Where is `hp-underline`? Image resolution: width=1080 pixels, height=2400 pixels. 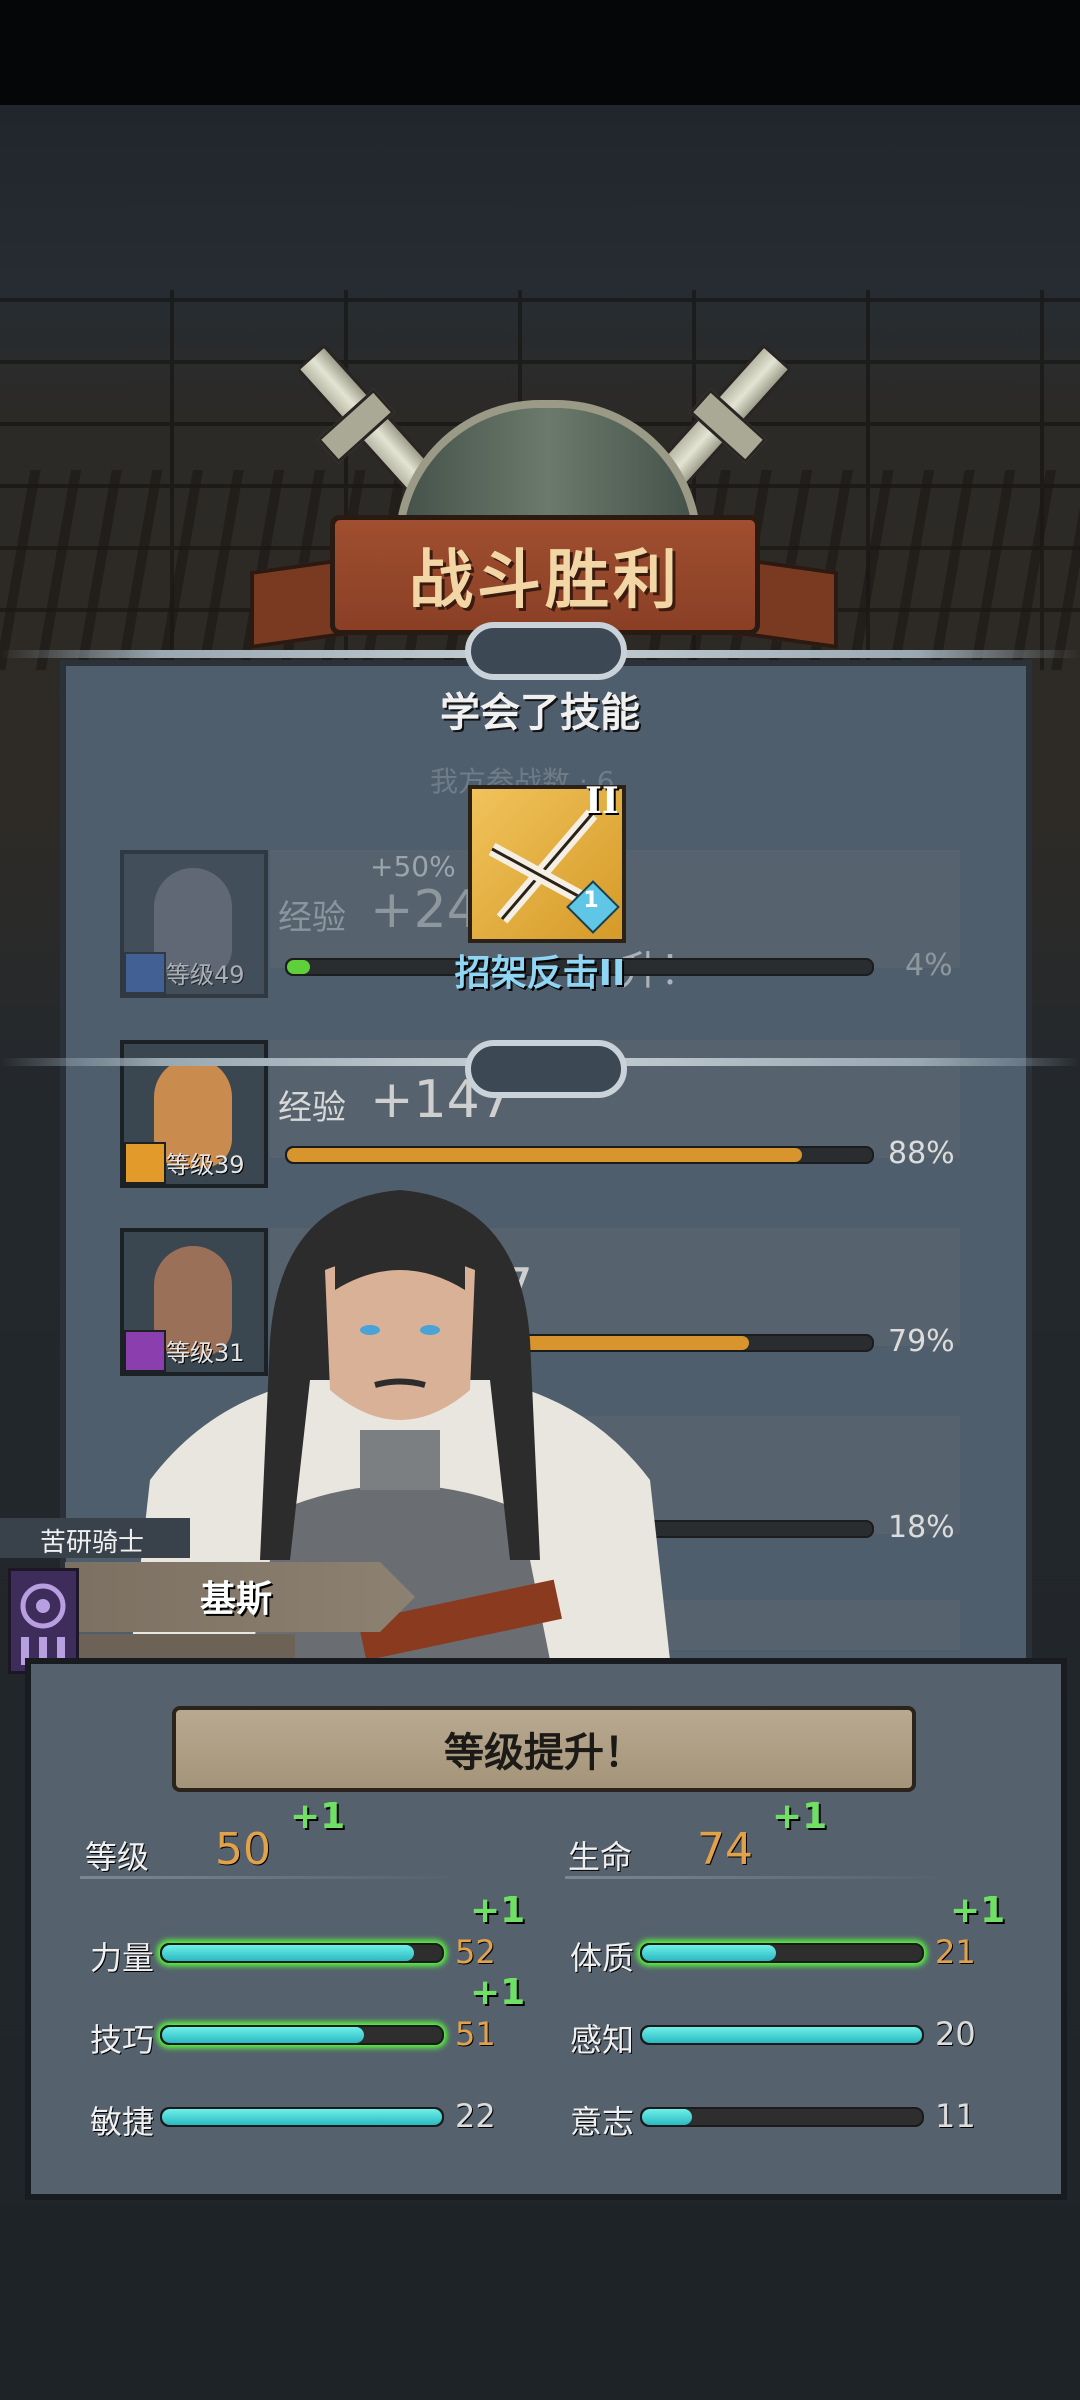 hp-underline is located at coordinates (755, 1877).